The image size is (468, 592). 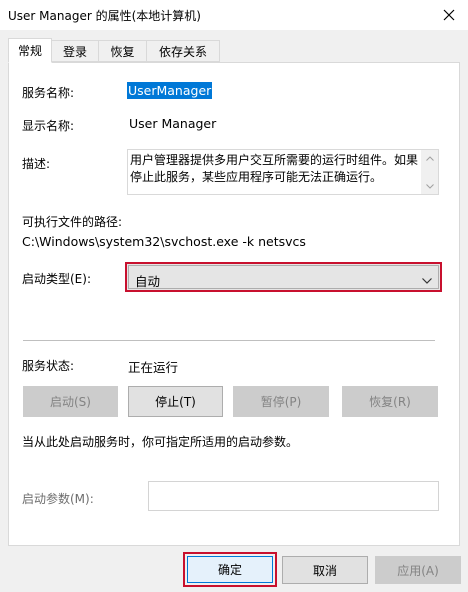 I want to click on start-button-label: 启动(S), so click(x=70, y=402).